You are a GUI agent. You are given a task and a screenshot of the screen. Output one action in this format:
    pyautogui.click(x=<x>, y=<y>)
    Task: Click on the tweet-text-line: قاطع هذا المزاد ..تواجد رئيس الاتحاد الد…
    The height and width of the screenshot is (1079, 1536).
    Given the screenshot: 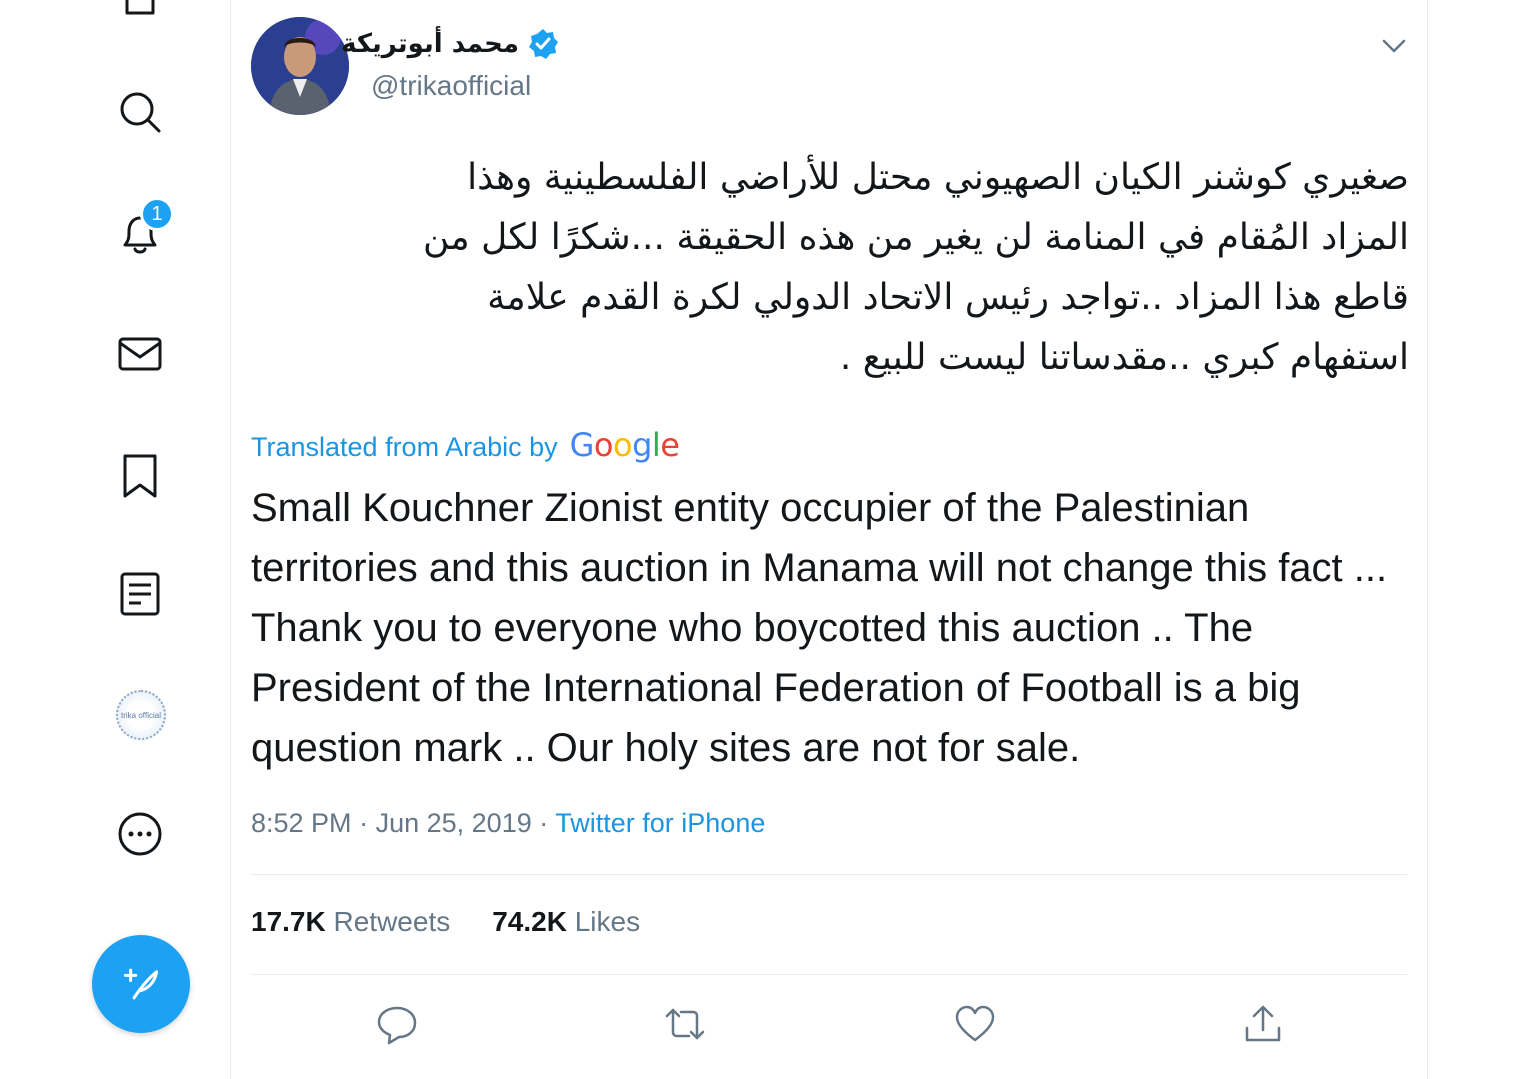 What is the action you would take?
    pyautogui.click(x=948, y=297)
    